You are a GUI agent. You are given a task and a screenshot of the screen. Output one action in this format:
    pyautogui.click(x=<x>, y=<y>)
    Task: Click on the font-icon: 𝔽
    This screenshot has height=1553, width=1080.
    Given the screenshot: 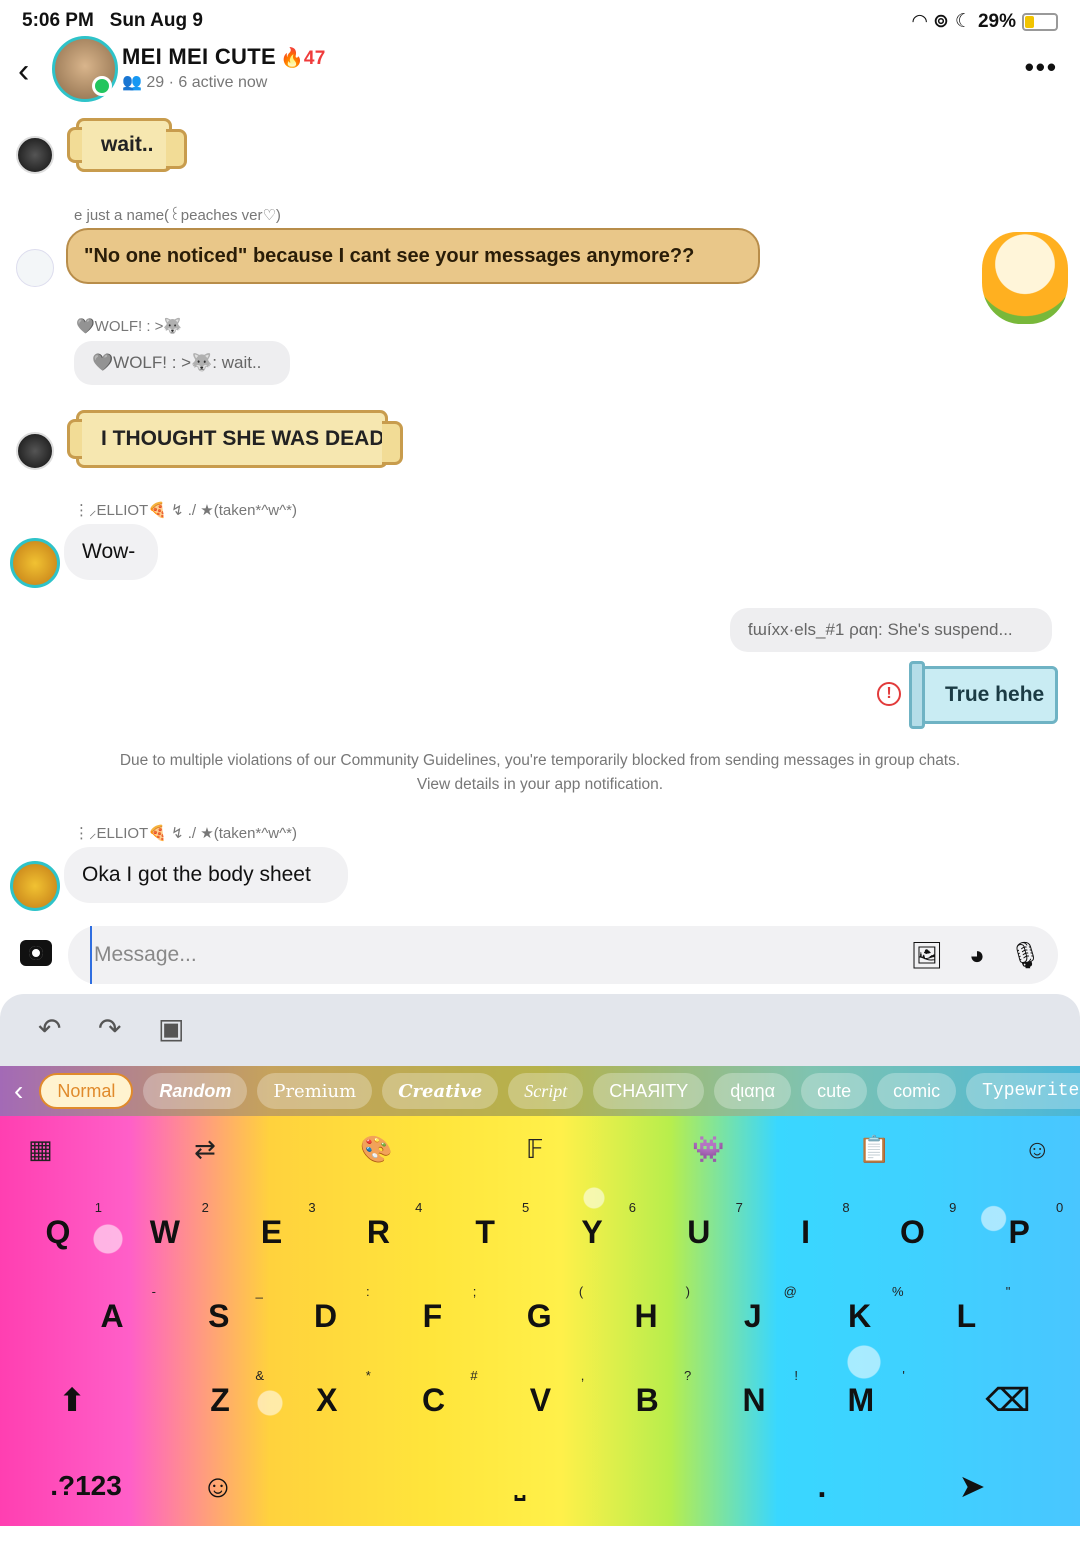 What is the action you would take?
    pyautogui.click(x=535, y=1149)
    